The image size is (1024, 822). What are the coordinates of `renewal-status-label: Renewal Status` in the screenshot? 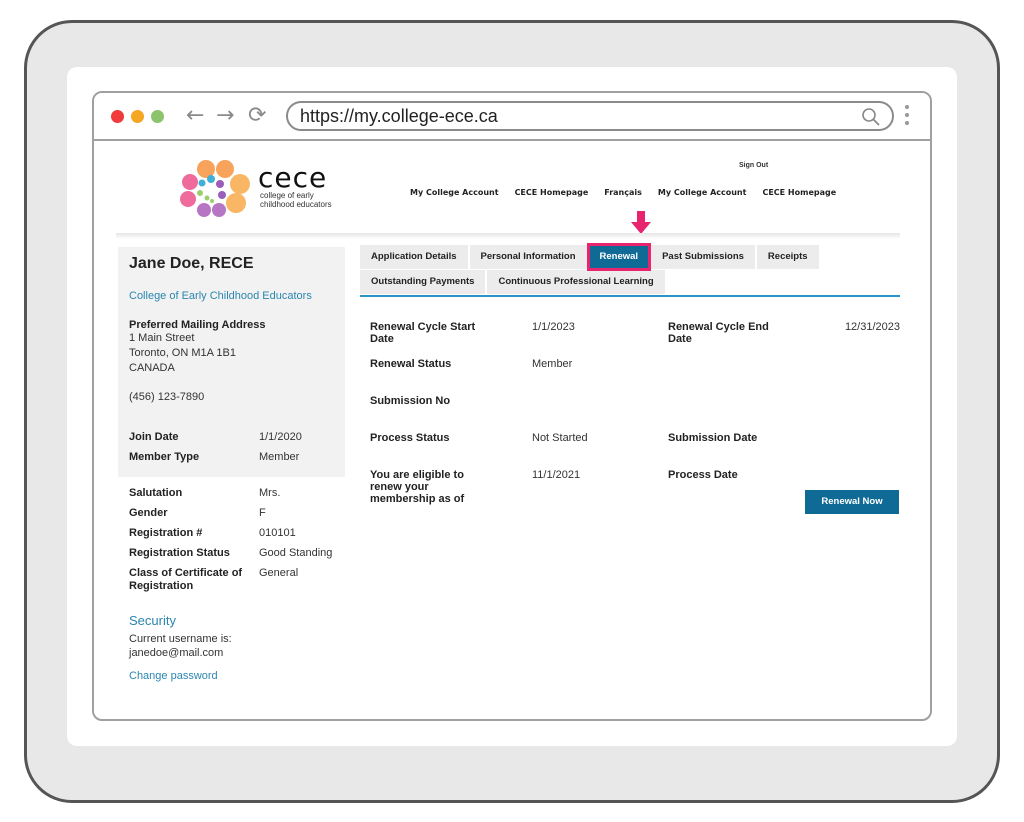 It's located at (411, 364).